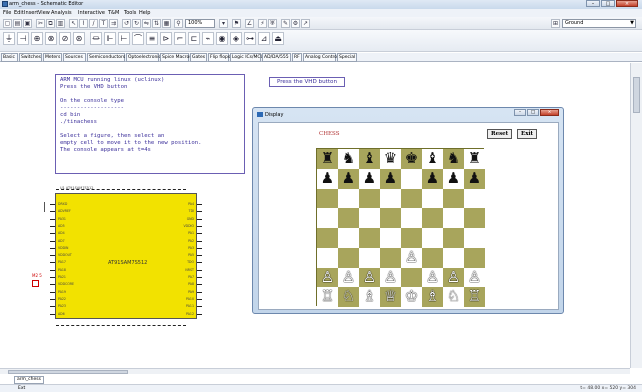  I want to click on chess-piece-square: ♖, so click(327, 297).